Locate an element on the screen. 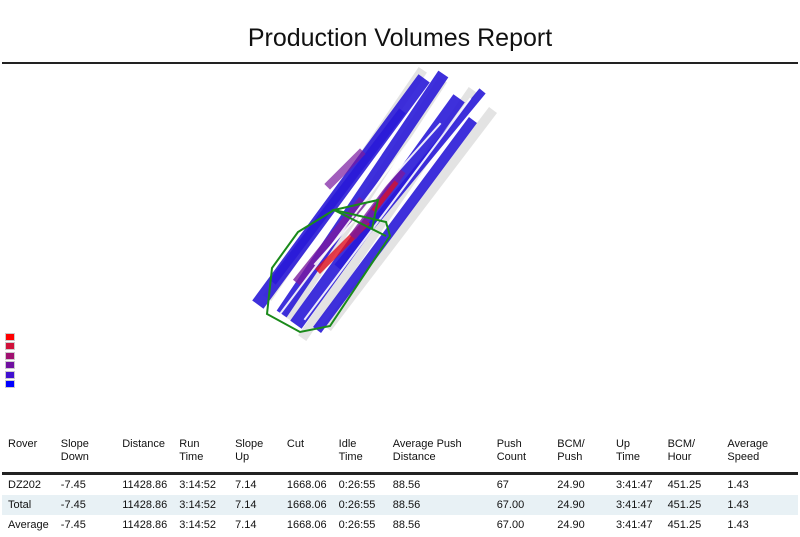 The height and width of the screenshot is (537, 800). heatmap-legend is located at coordinates (10, 361).